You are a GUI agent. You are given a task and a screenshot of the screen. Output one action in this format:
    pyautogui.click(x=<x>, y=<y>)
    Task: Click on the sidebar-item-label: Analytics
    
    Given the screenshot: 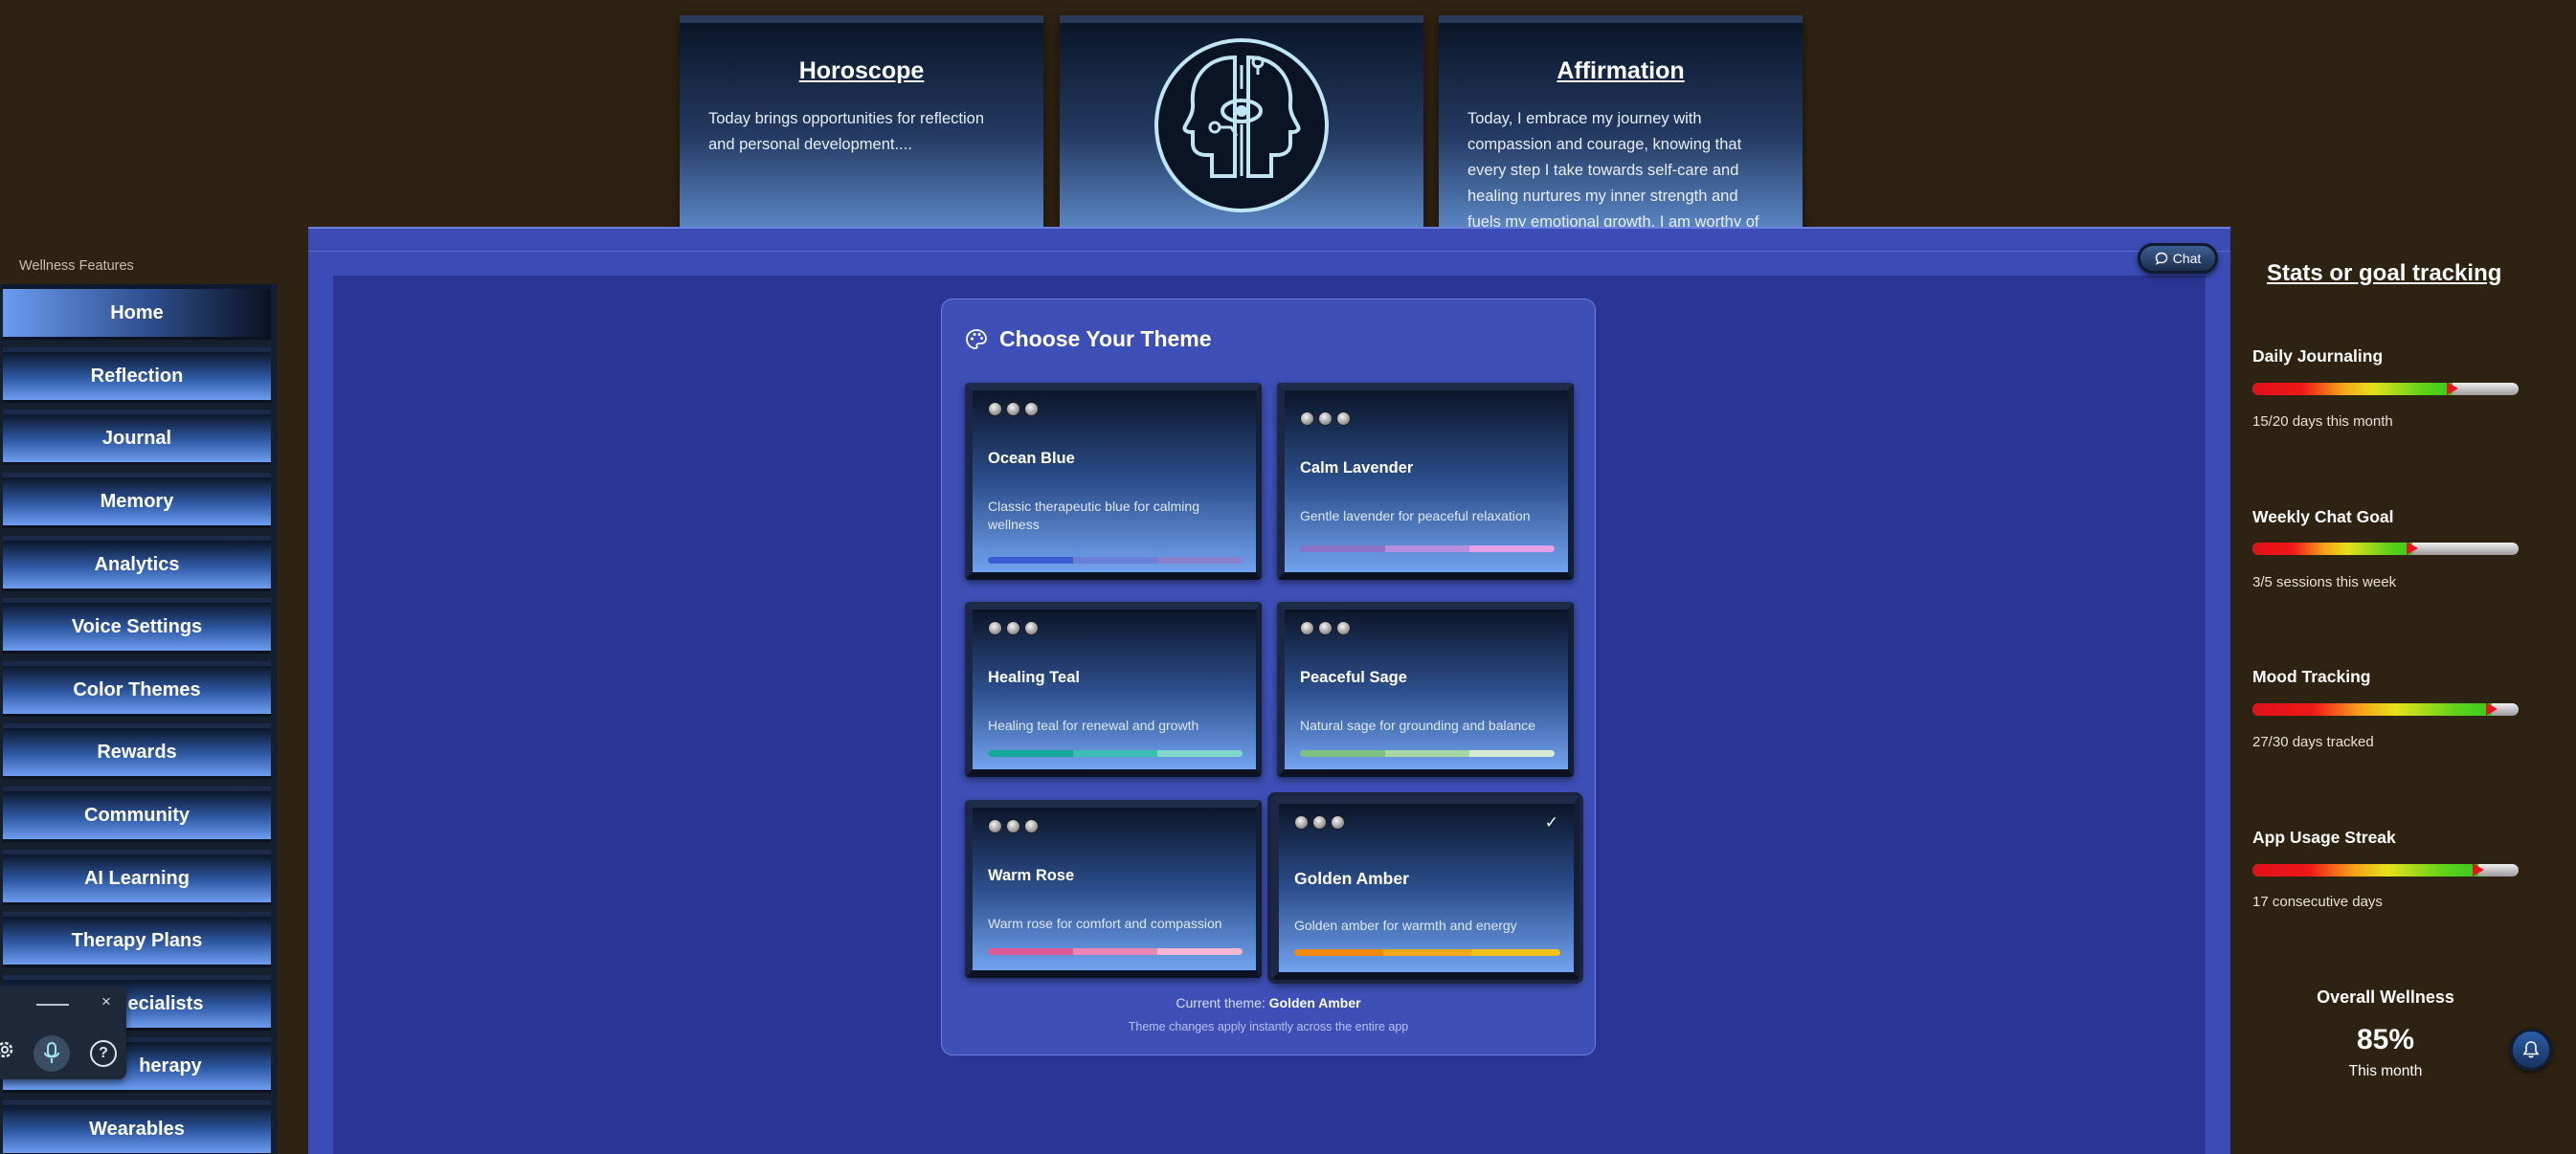 What is the action you would take?
    pyautogui.click(x=137, y=564)
    